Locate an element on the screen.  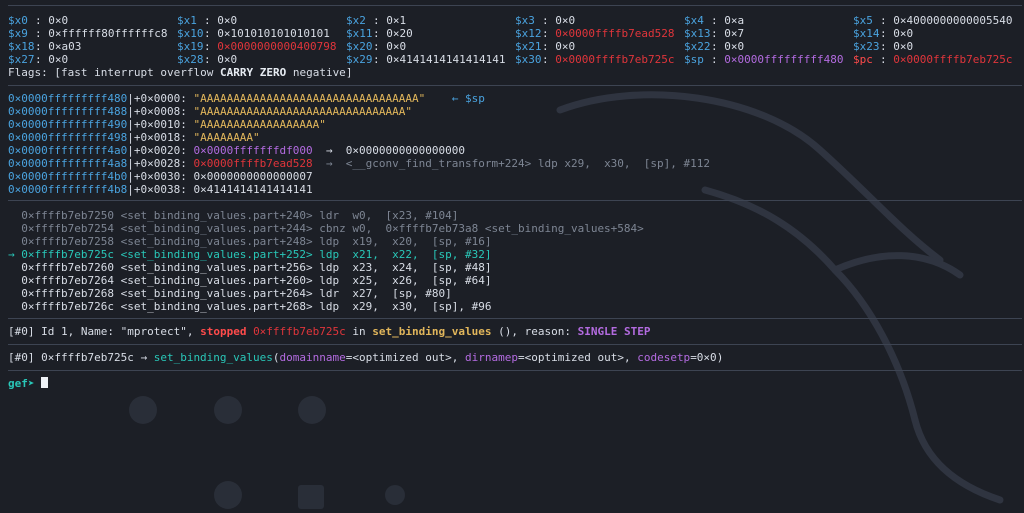
register-value: : 0×a03 is located at coordinates (58, 46).